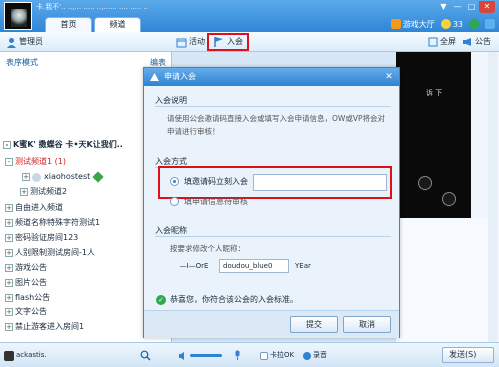 This screenshot has height=367, width=499. Describe the element at coordinates (47, 237) in the screenshot. I see `room-label: 密码验证房间123` at that location.